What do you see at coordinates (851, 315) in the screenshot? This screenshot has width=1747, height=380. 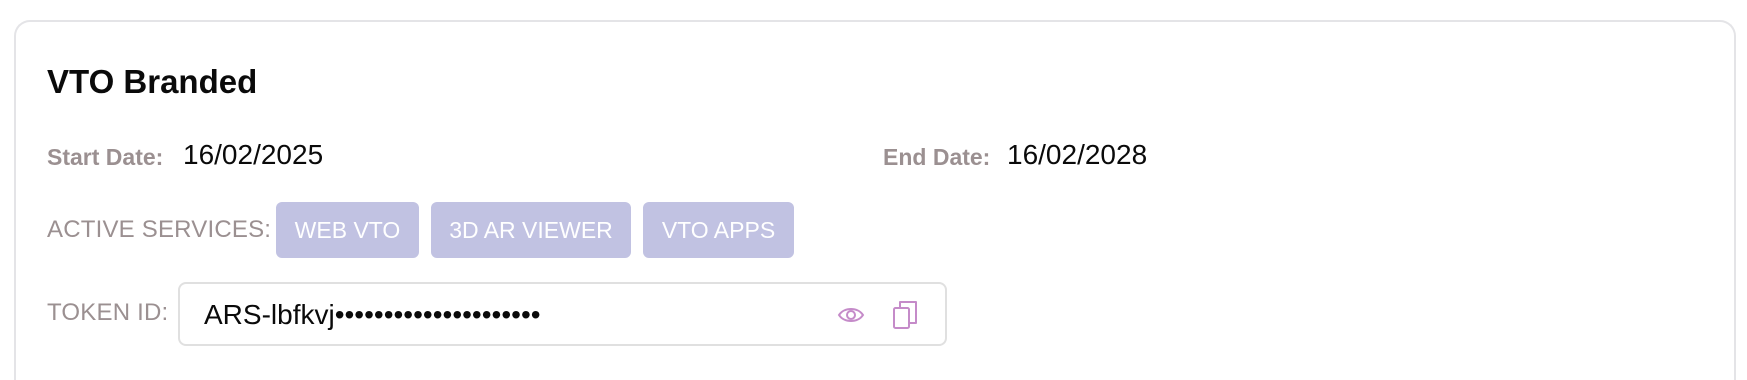 I see `eye-icon` at bounding box center [851, 315].